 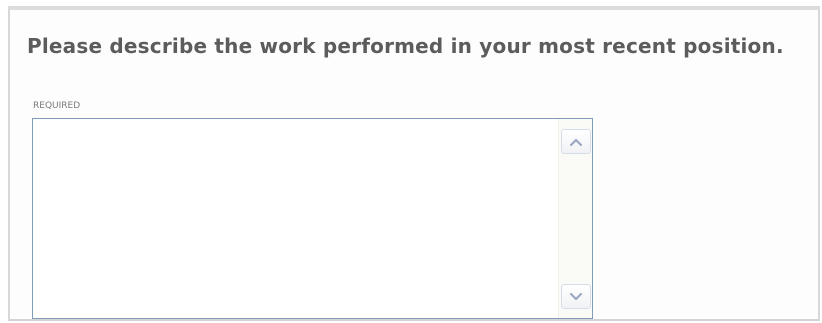 I want to click on scroll-up-button, so click(x=576, y=141).